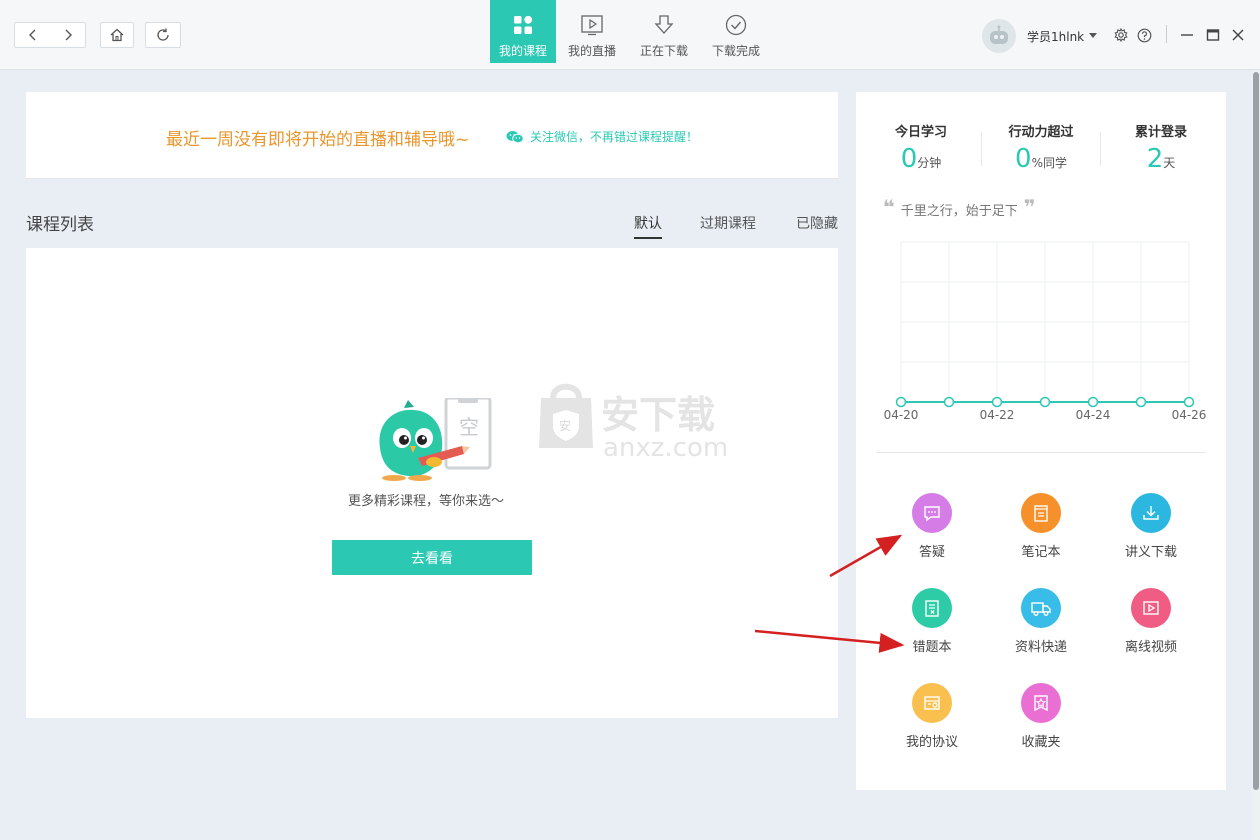 This screenshot has height=840, width=1260. Describe the element at coordinates (1160, 132) in the screenshot. I see `stat-label: 累计登录` at that location.